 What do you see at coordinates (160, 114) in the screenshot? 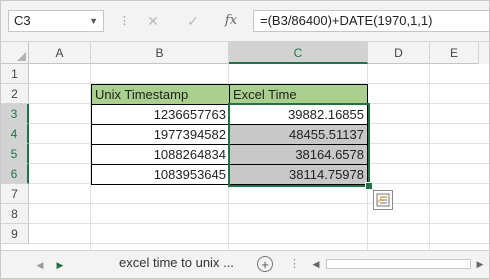
I see `cell-b3: 1236657763` at bounding box center [160, 114].